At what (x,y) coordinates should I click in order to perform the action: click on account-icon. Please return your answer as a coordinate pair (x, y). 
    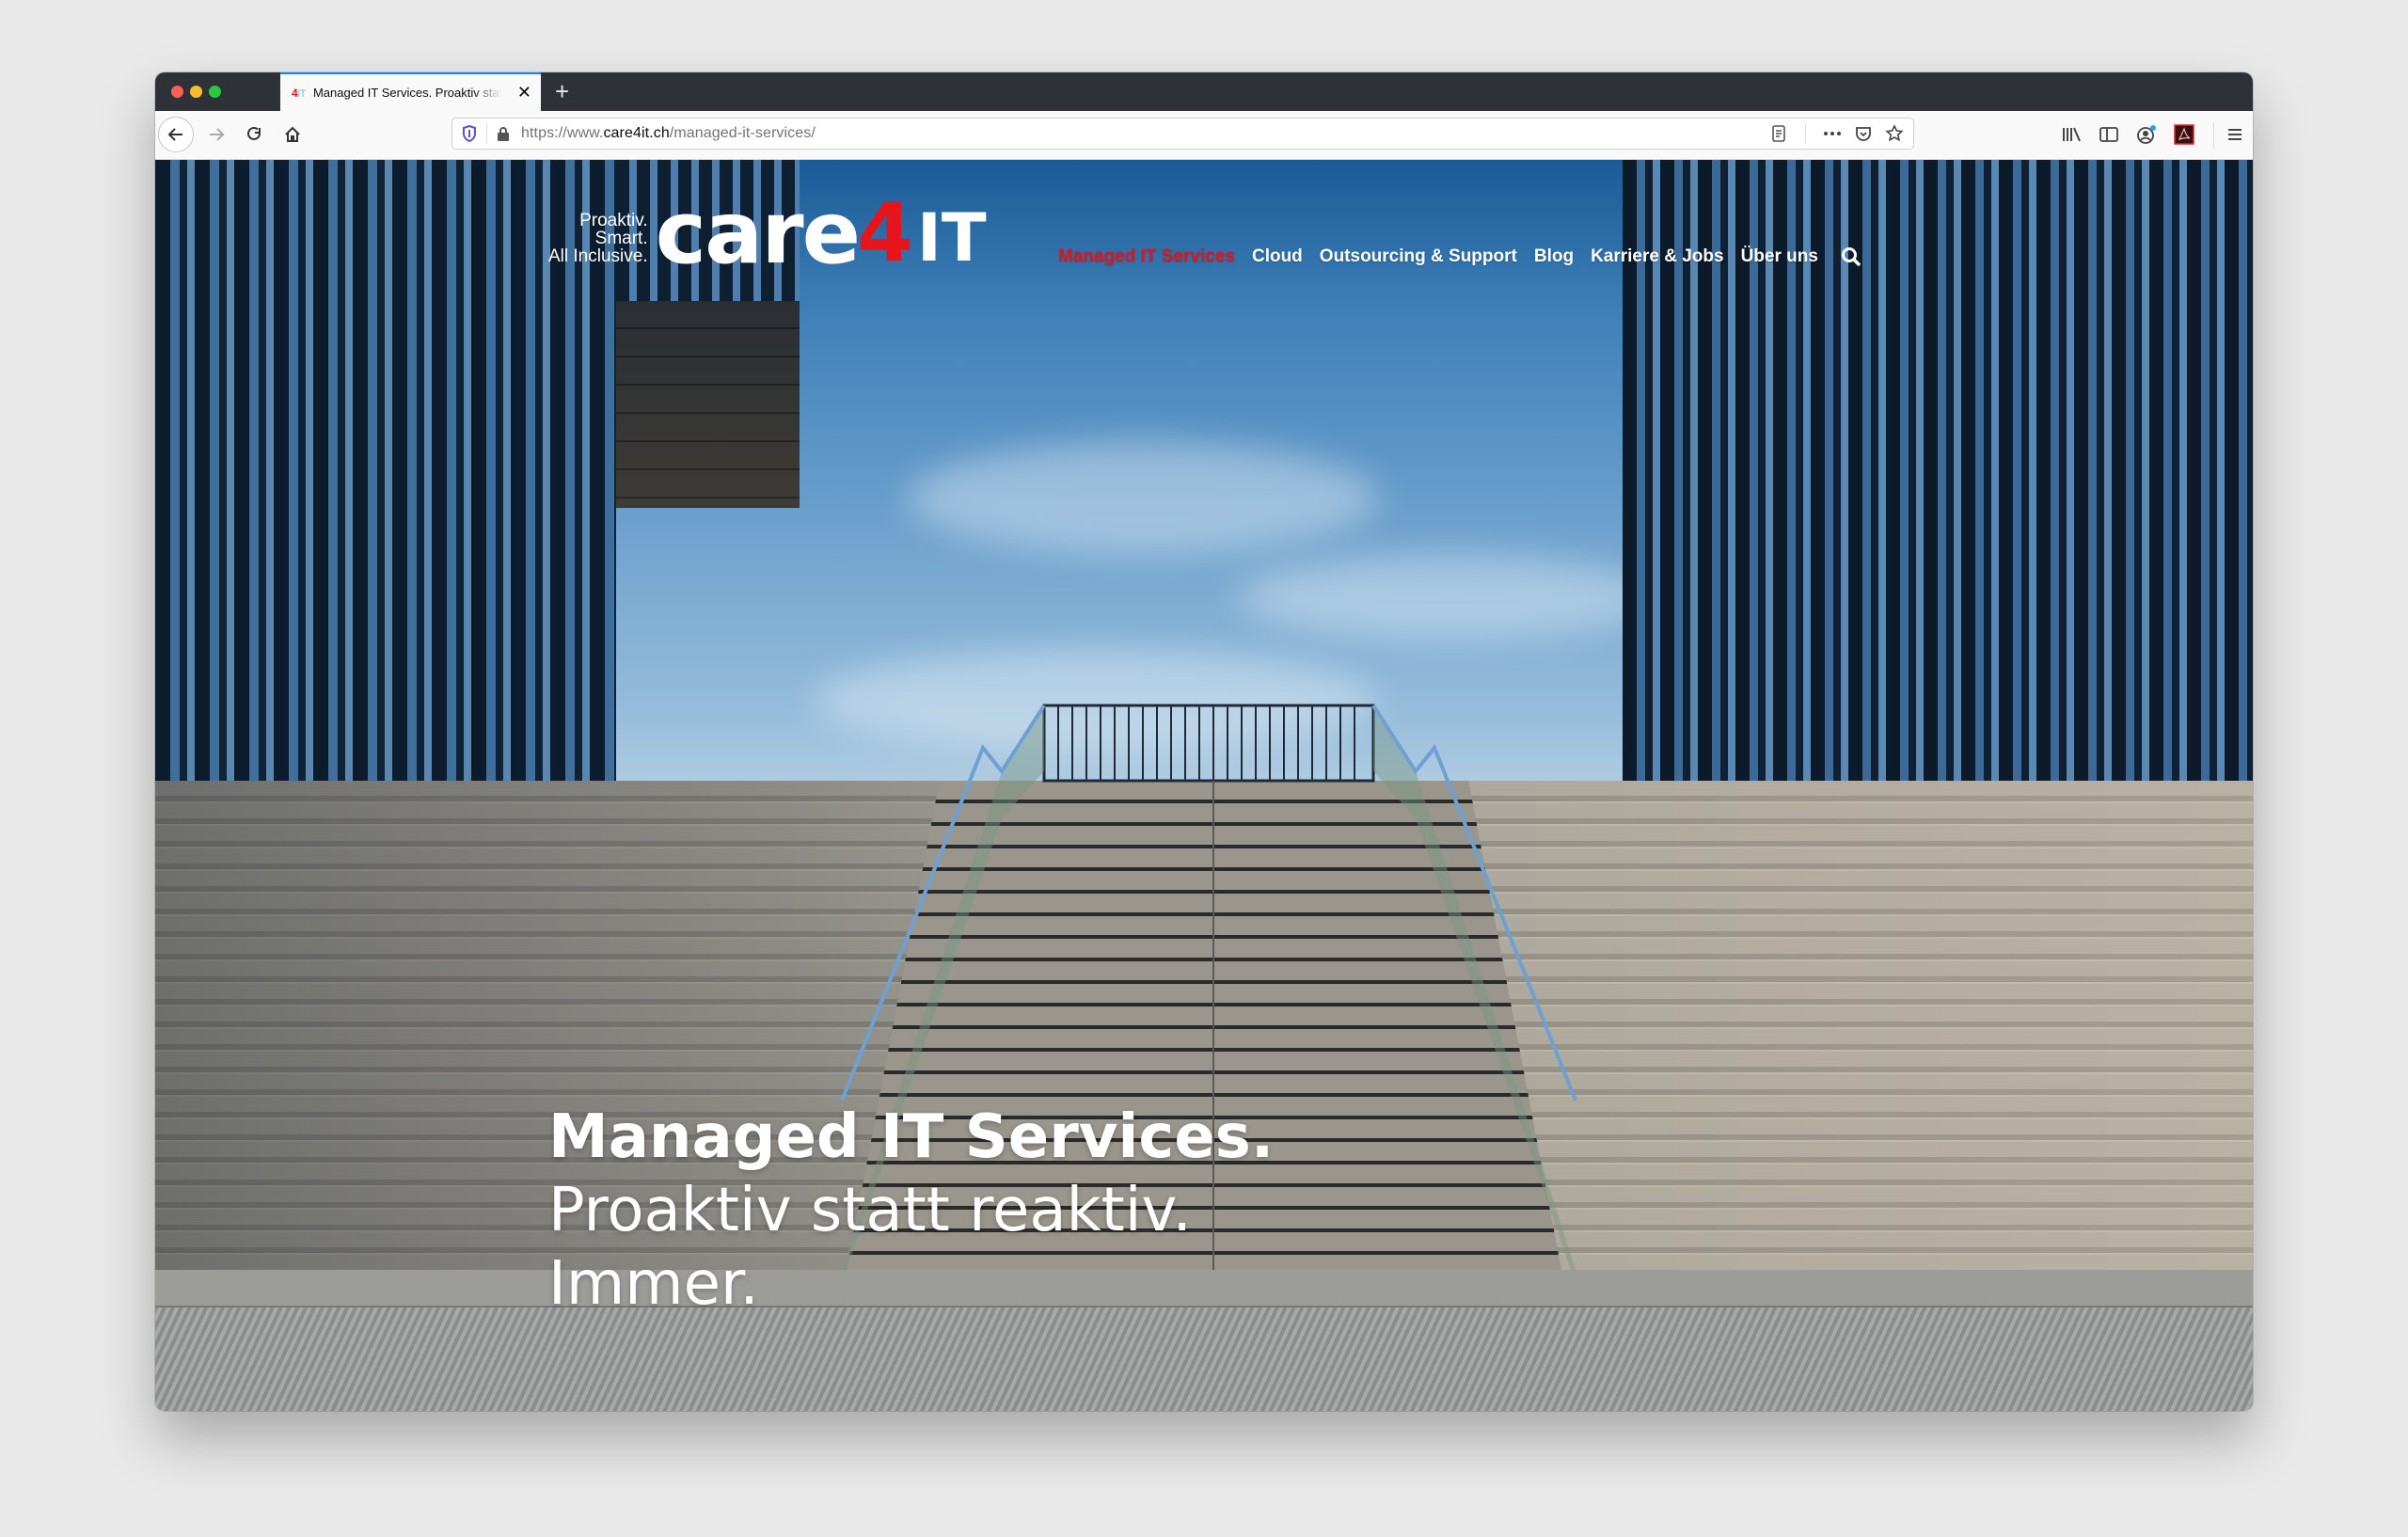
    Looking at the image, I should click on (2146, 134).